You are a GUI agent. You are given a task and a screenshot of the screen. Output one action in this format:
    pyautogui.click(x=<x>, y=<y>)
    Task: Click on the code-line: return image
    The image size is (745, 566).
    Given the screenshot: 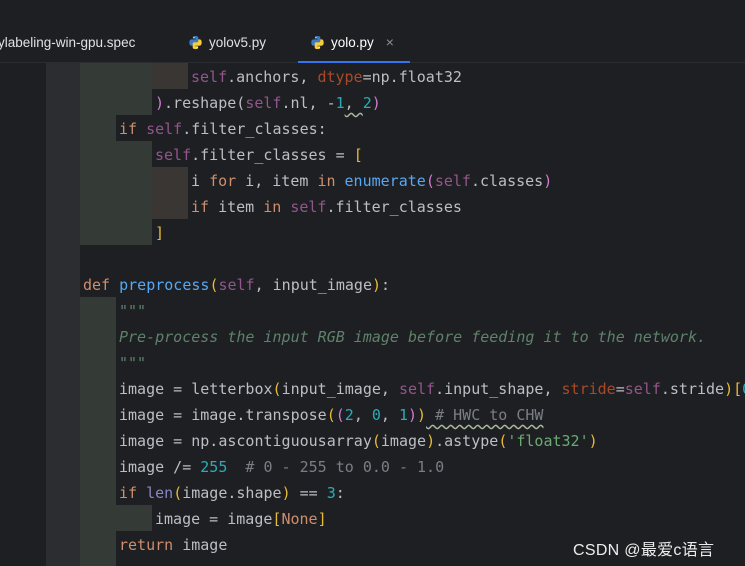 What is the action you would take?
    pyautogui.click(x=173, y=545)
    